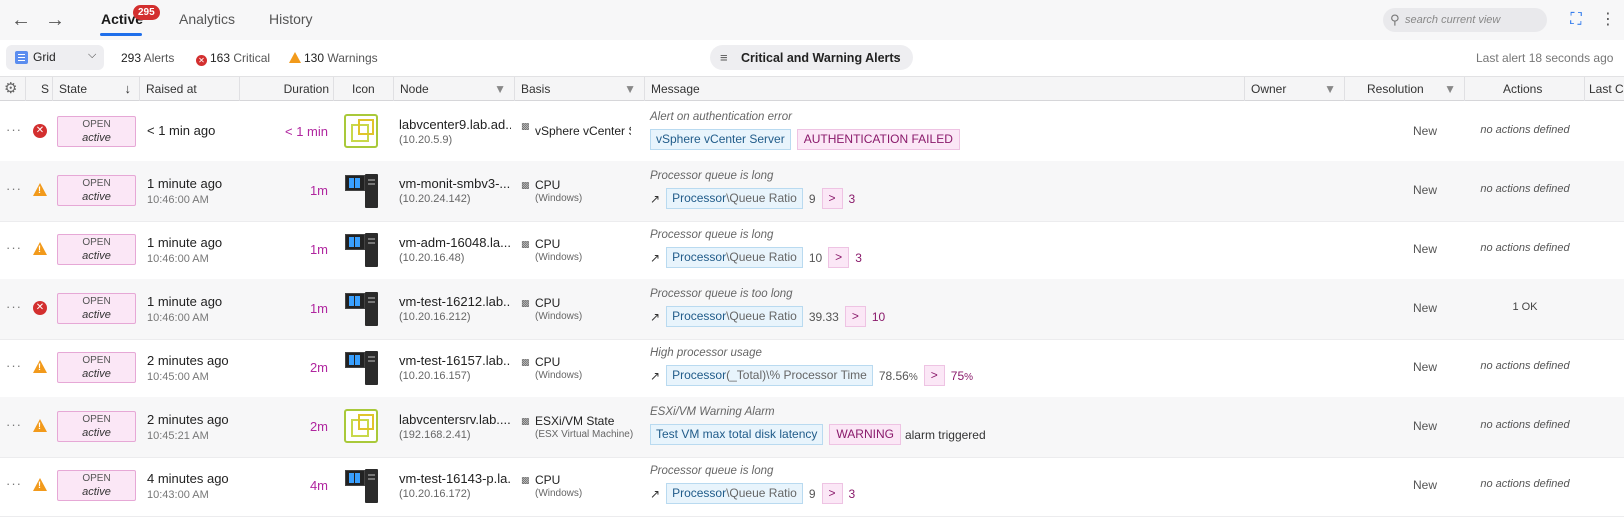 The image size is (1624, 529). I want to click on column-header-duration: Duration, so click(287, 89).